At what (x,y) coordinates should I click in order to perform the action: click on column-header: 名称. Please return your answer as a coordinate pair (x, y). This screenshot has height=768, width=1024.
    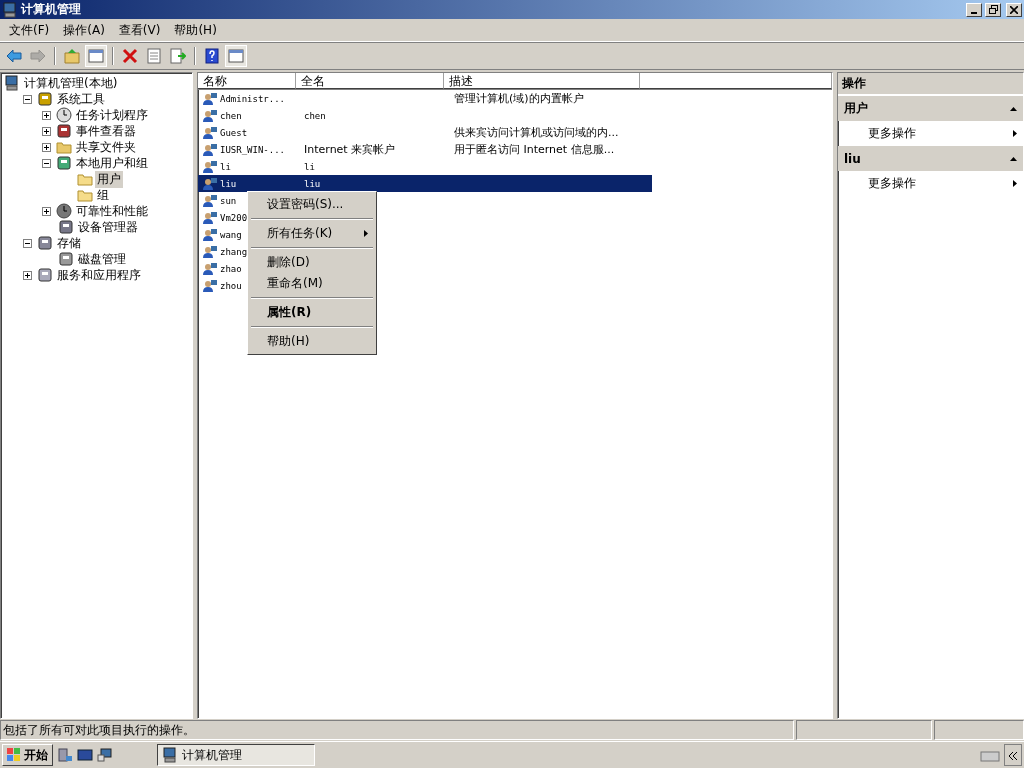
    Looking at the image, I should click on (247, 81).